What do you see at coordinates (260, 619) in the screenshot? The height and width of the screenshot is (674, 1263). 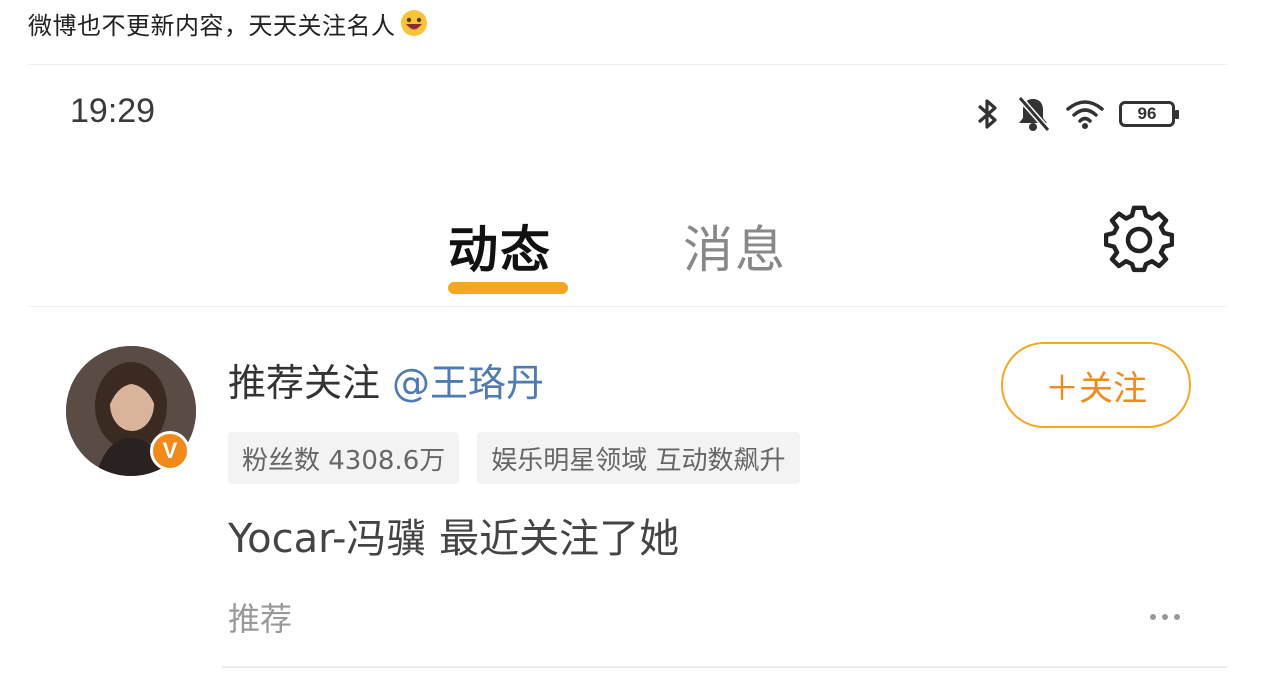 I see `recommendation-label: 推荐` at bounding box center [260, 619].